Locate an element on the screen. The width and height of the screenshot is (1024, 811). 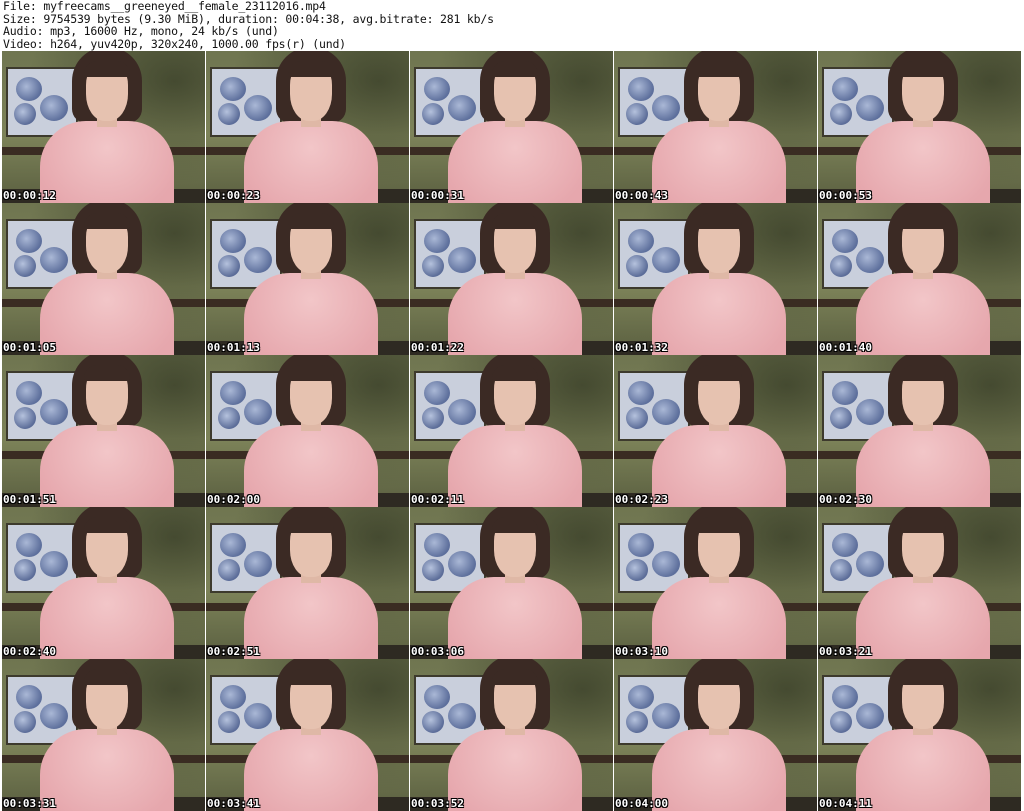
thumbnail-timestamp: 00:02:40 is located at coordinates (29, 651).